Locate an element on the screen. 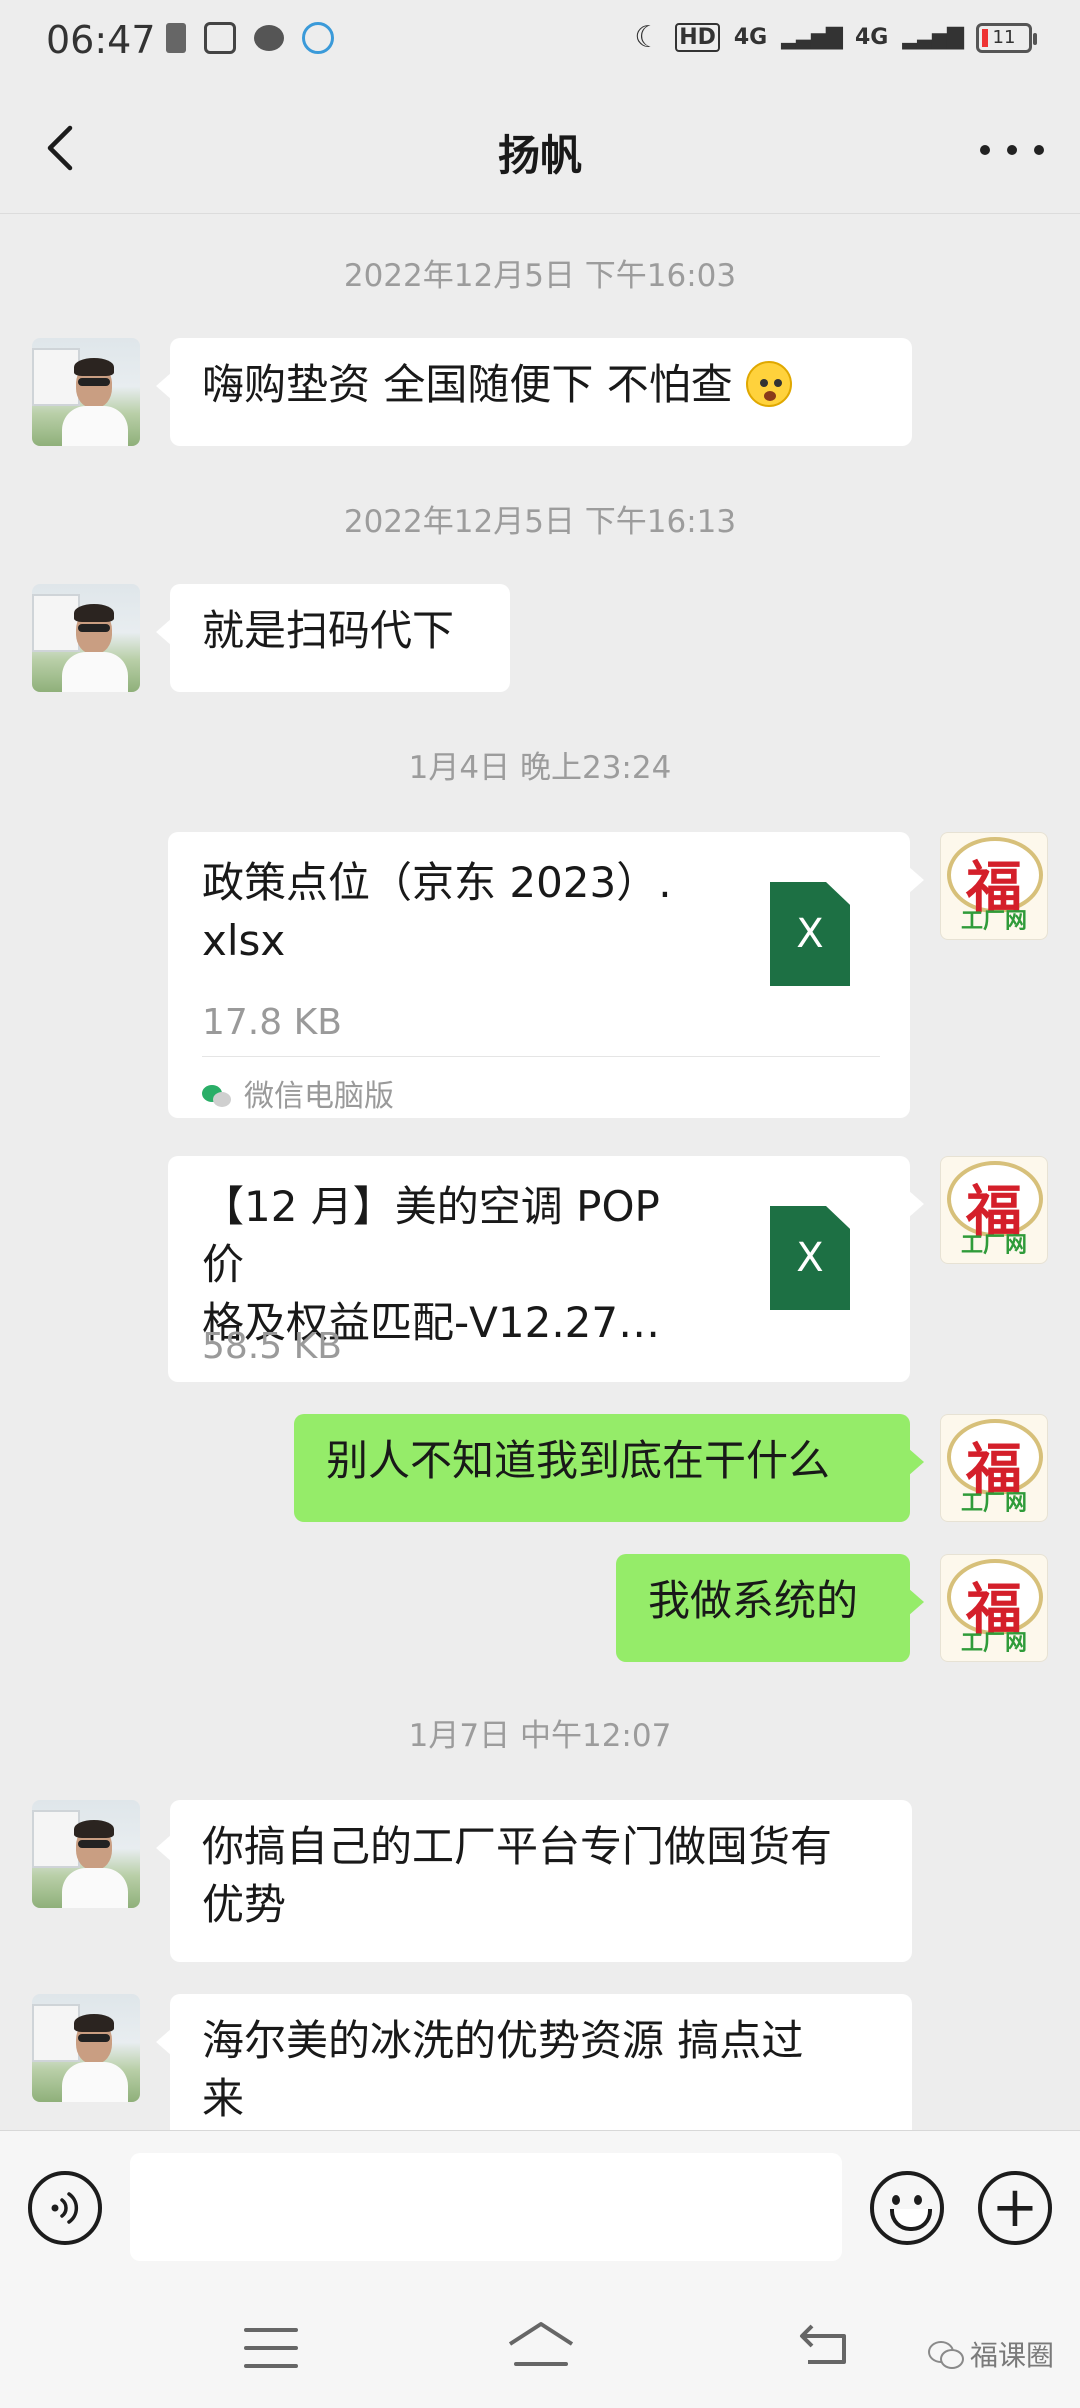  message-input-bar: + is located at coordinates (540, 2208).